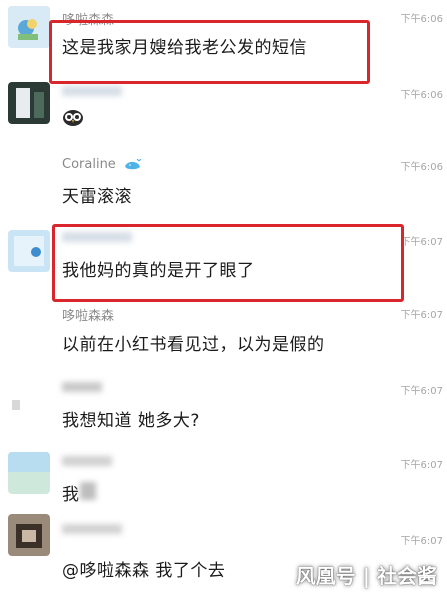  What do you see at coordinates (89, 164) in the screenshot?
I see `sender-name-text: Coraline` at bounding box center [89, 164].